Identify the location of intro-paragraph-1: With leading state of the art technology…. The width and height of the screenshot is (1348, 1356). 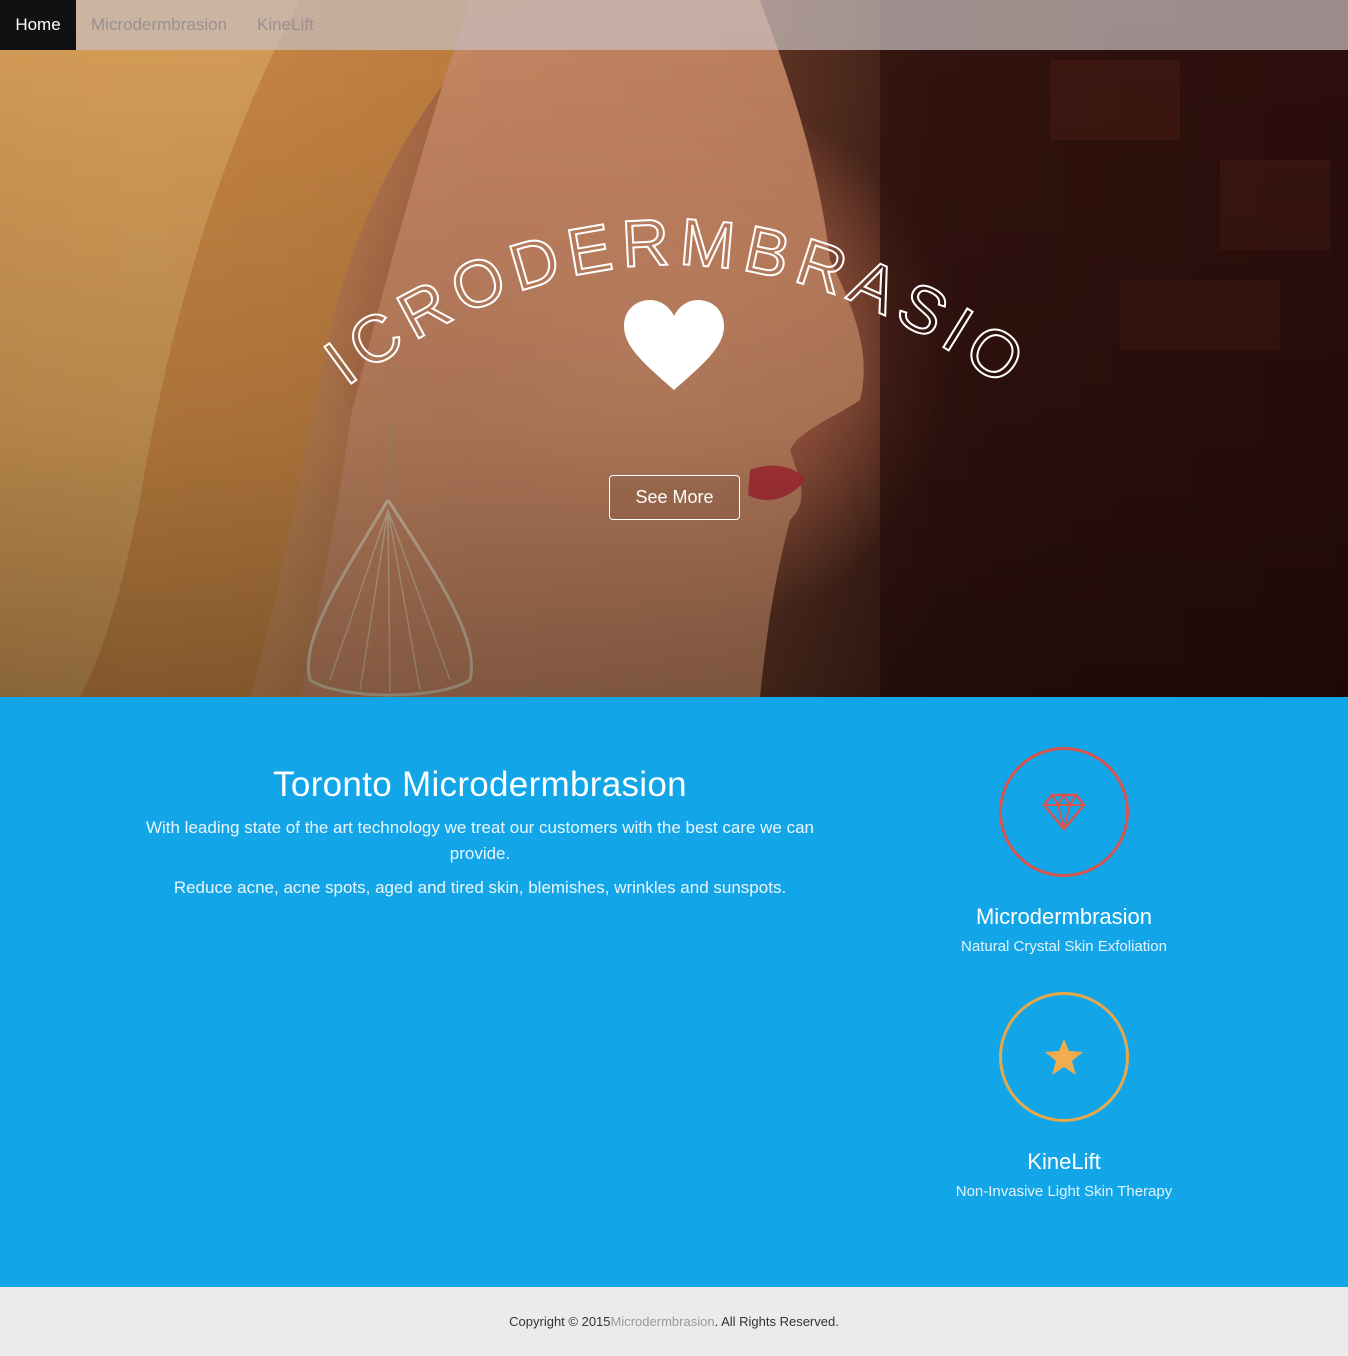
(480, 840).